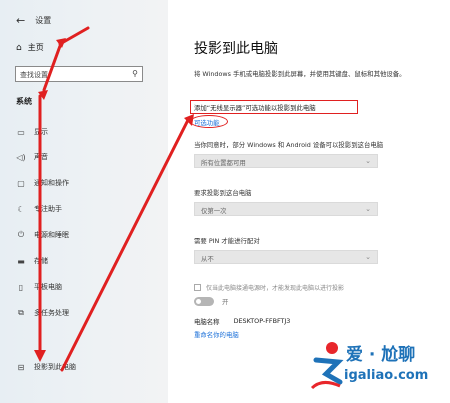 This screenshot has height=403, width=450. What do you see at coordinates (55, 367) in the screenshot?
I see `sidebar-item-label: 投影到此电脑` at bounding box center [55, 367].